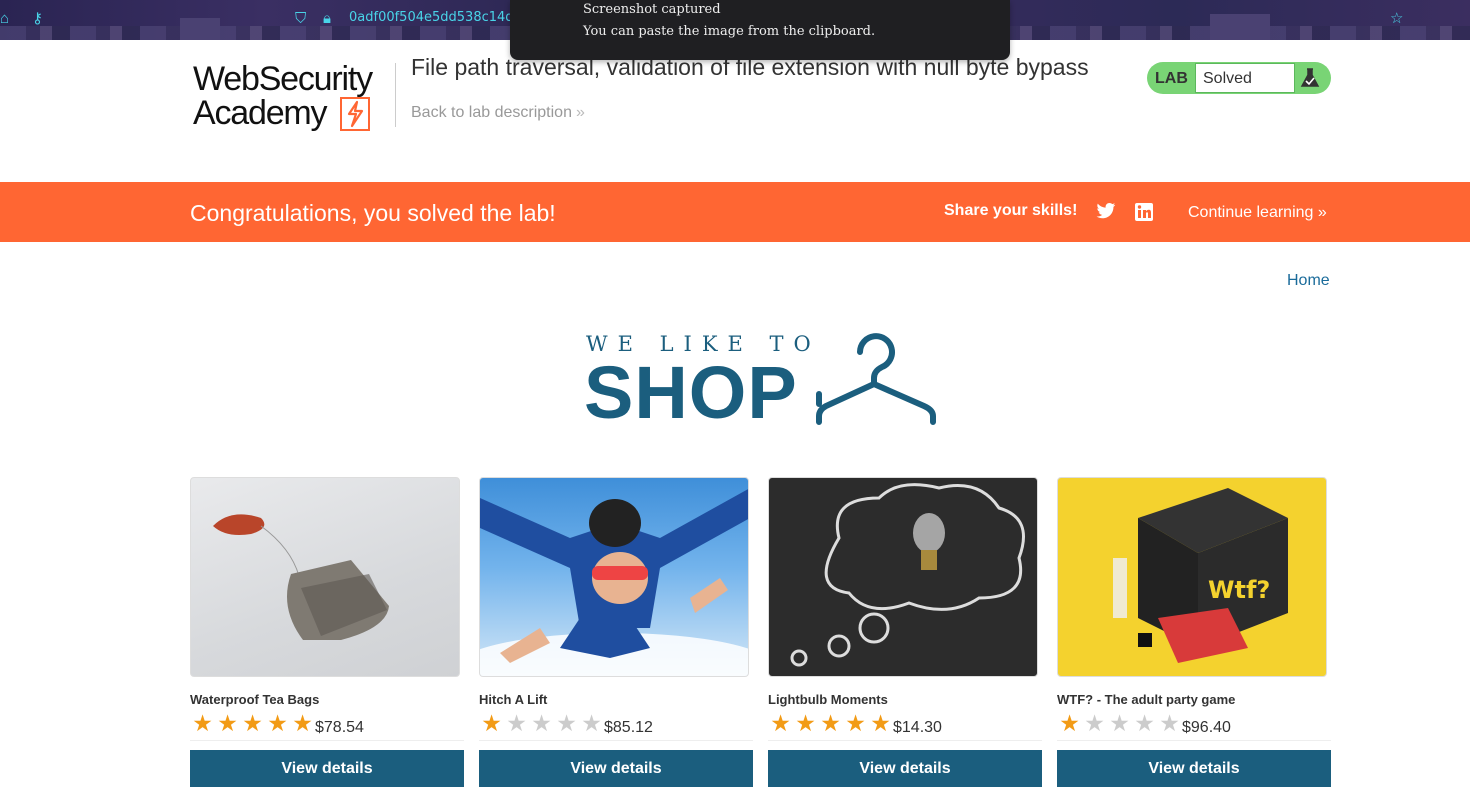 This screenshot has width=1470, height=804. I want to click on continue-learning-link: Continue learning », so click(1257, 213).